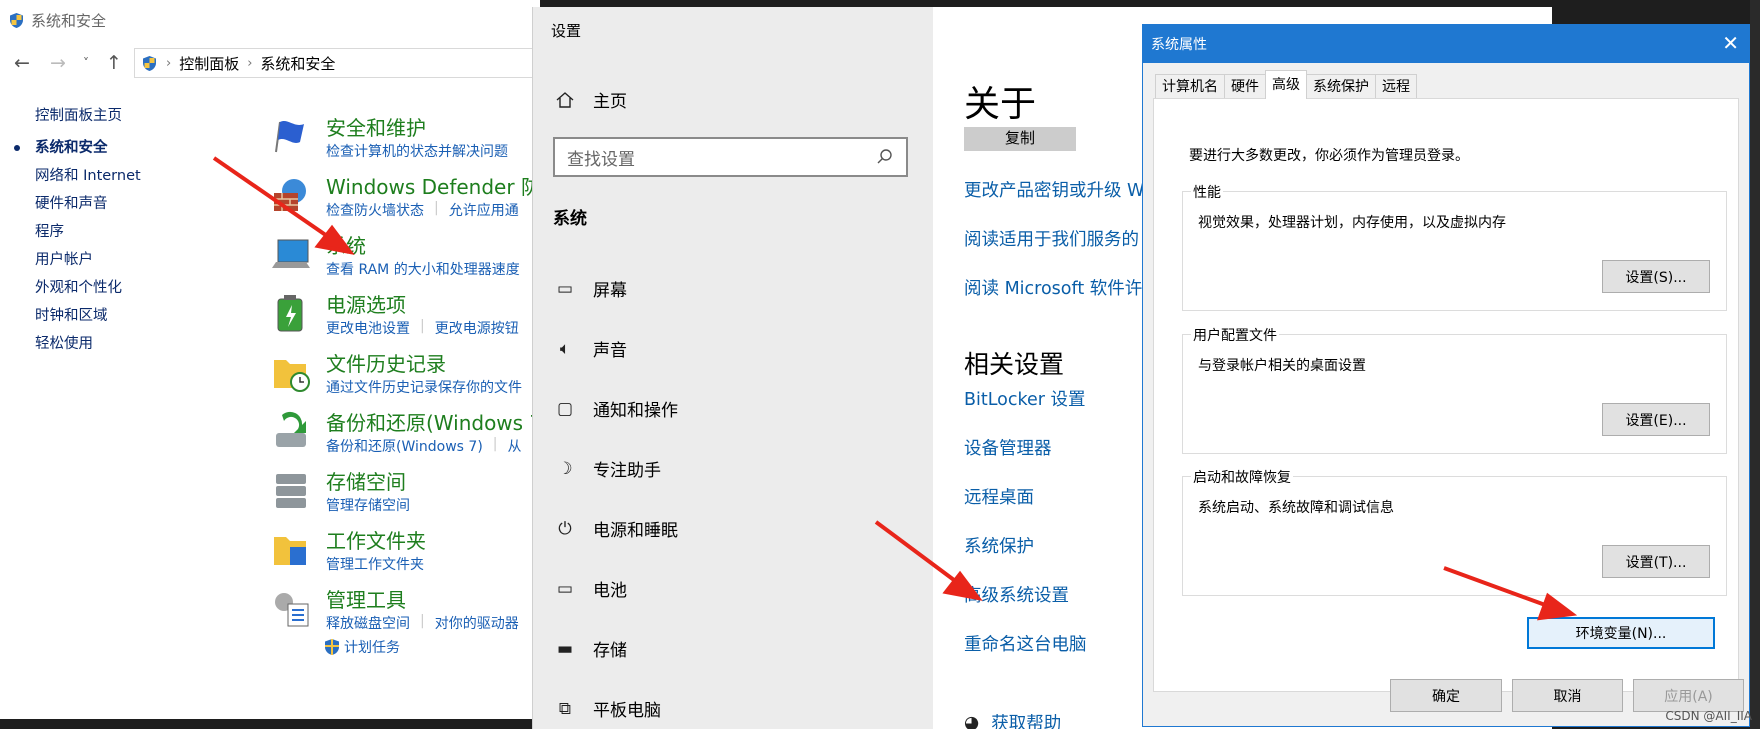  What do you see at coordinates (1396, 86) in the screenshot?
I see `tab-remote: 远程` at bounding box center [1396, 86].